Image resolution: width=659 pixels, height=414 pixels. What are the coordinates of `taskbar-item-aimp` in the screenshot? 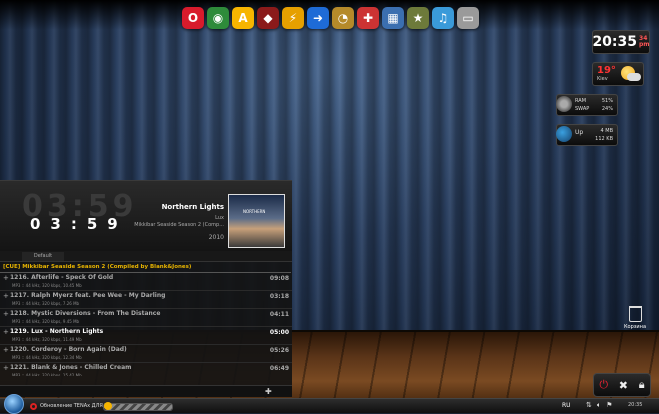 It's located at (138, 407).